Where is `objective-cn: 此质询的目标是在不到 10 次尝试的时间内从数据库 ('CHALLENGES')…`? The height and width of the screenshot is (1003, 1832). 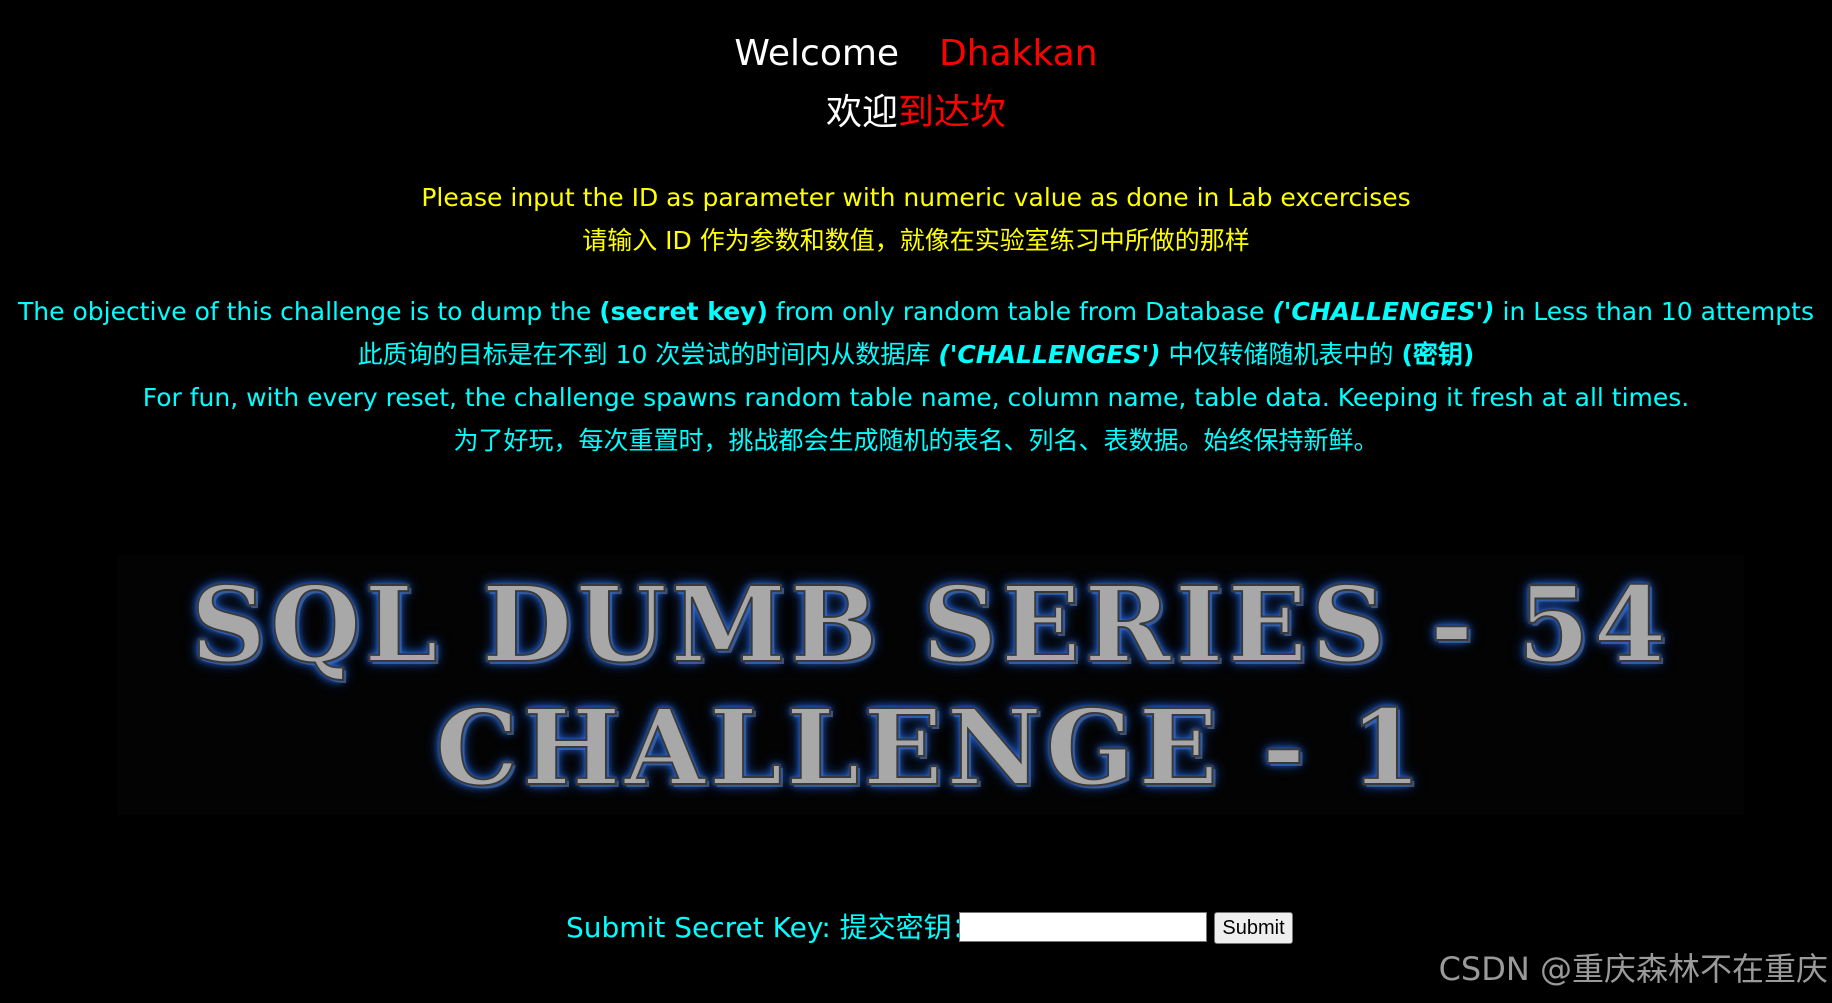
objective-cn: 此质询的目标是在不到 10 次尝试的时间内从数据库 ('CHALLENGES')… is located at coordinates (916, 354).